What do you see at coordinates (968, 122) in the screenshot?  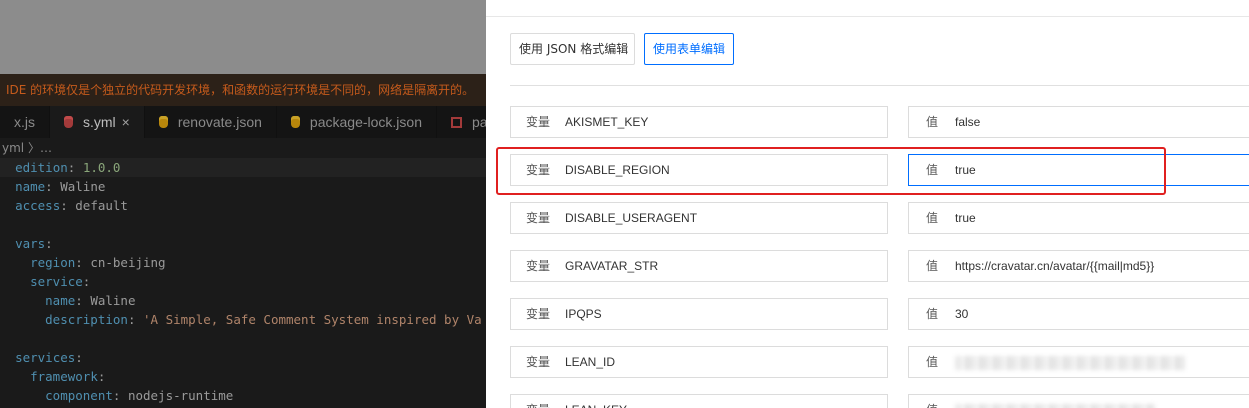 I see `env-value-text: false` at bounding box center [968, 122].